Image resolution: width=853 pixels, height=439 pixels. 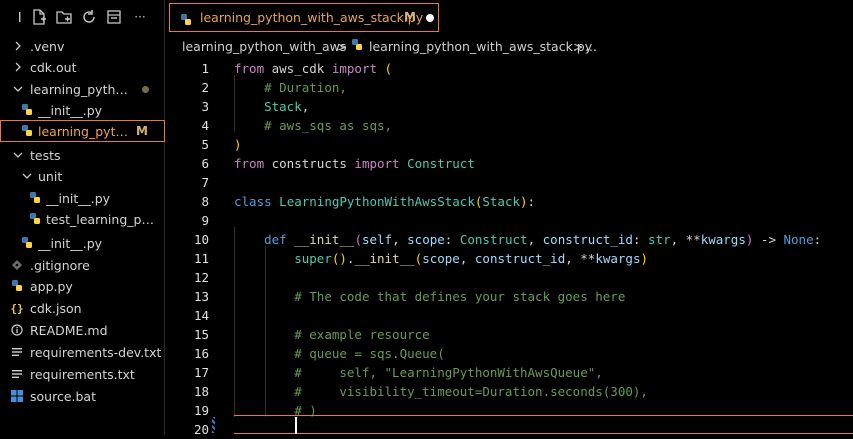 What do you see at coordinates (45, 155) in the screenshot?
I see `tree-item-label: tests` at bounding box center [45, 155].